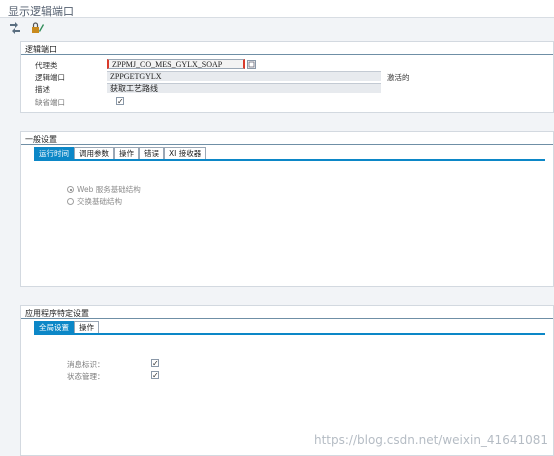 The width and height of the screenshot is (554, 456). I want to click on default-port-label: 缺省端口, so click(50, 102).